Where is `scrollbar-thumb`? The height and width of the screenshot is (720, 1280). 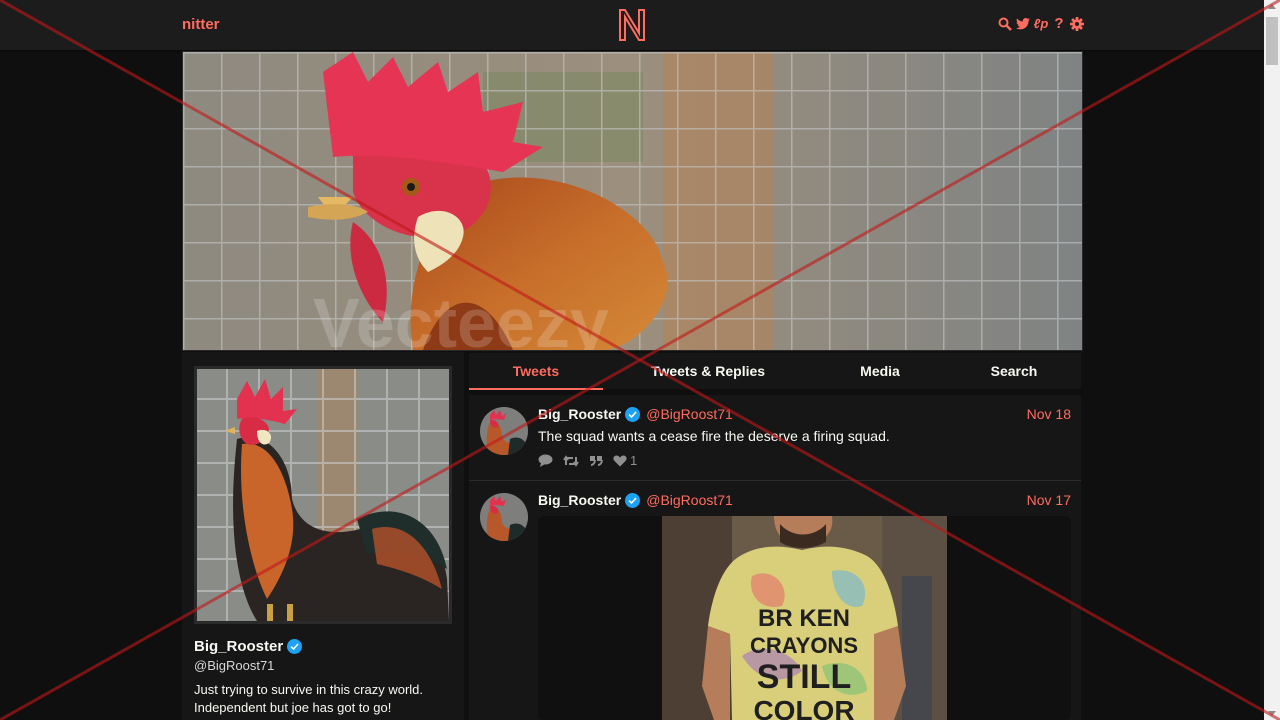
scrollbar-thumb is located at coordinates (1272, 41).